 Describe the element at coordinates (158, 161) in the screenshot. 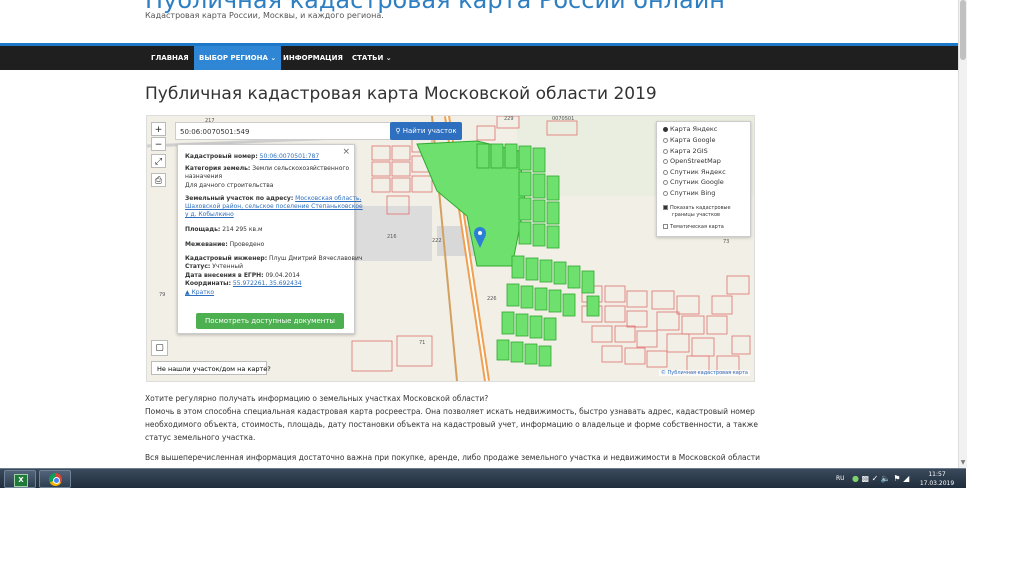

I see `fullscreen-icon: ⤢` at that location.